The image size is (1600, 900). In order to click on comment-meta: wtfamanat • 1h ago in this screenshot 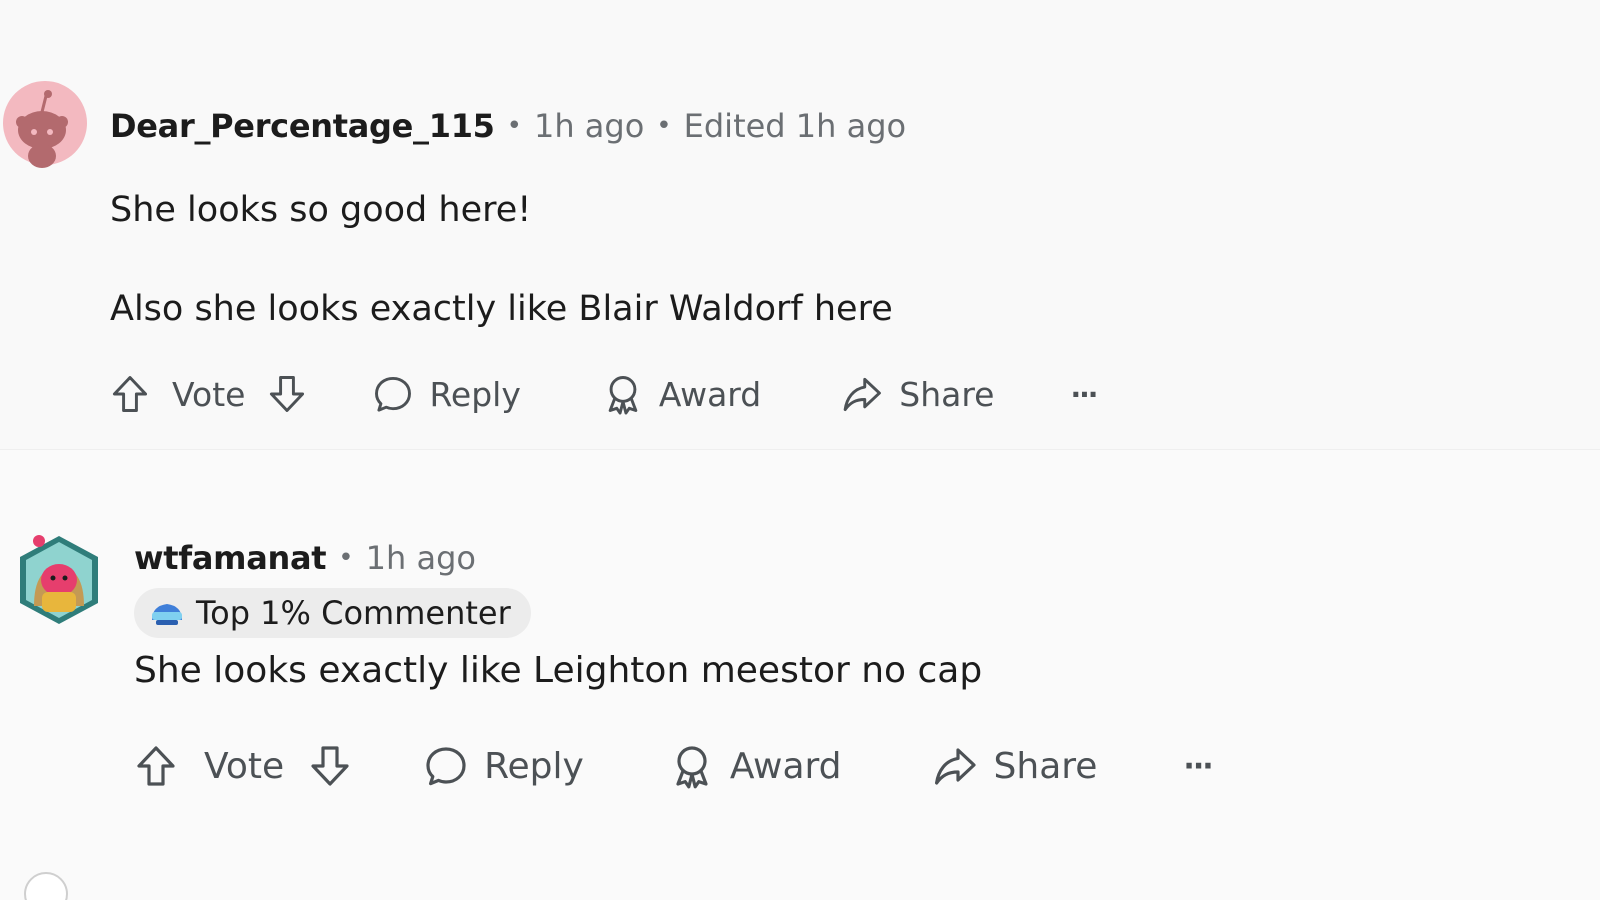, I will do `click(305, 558)`.